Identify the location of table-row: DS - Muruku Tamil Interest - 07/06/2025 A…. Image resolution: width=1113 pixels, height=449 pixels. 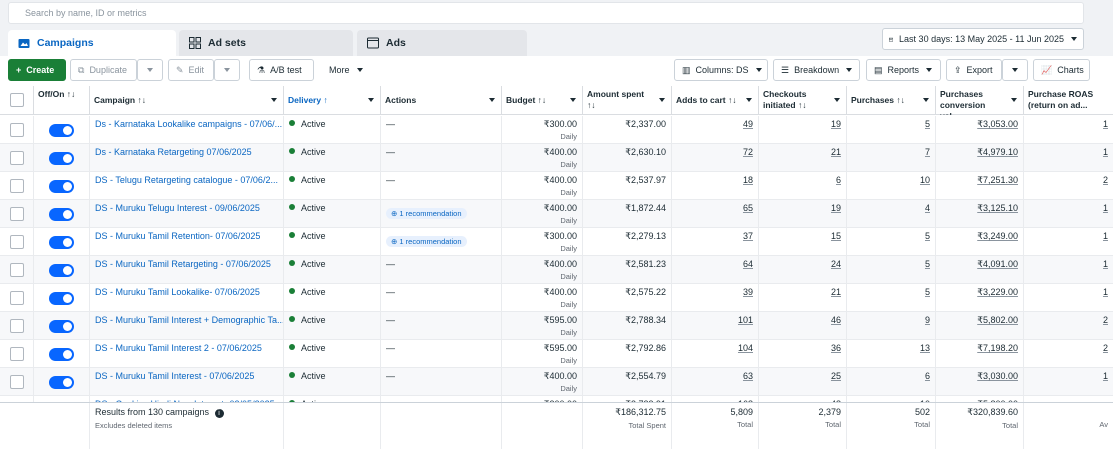
(556, 382).